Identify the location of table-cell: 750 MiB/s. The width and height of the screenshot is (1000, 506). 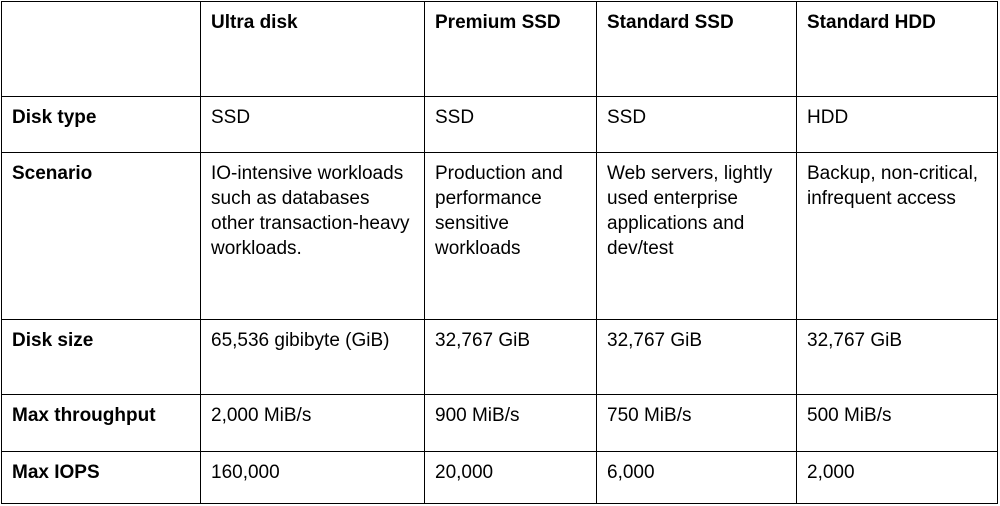
(696, 423).